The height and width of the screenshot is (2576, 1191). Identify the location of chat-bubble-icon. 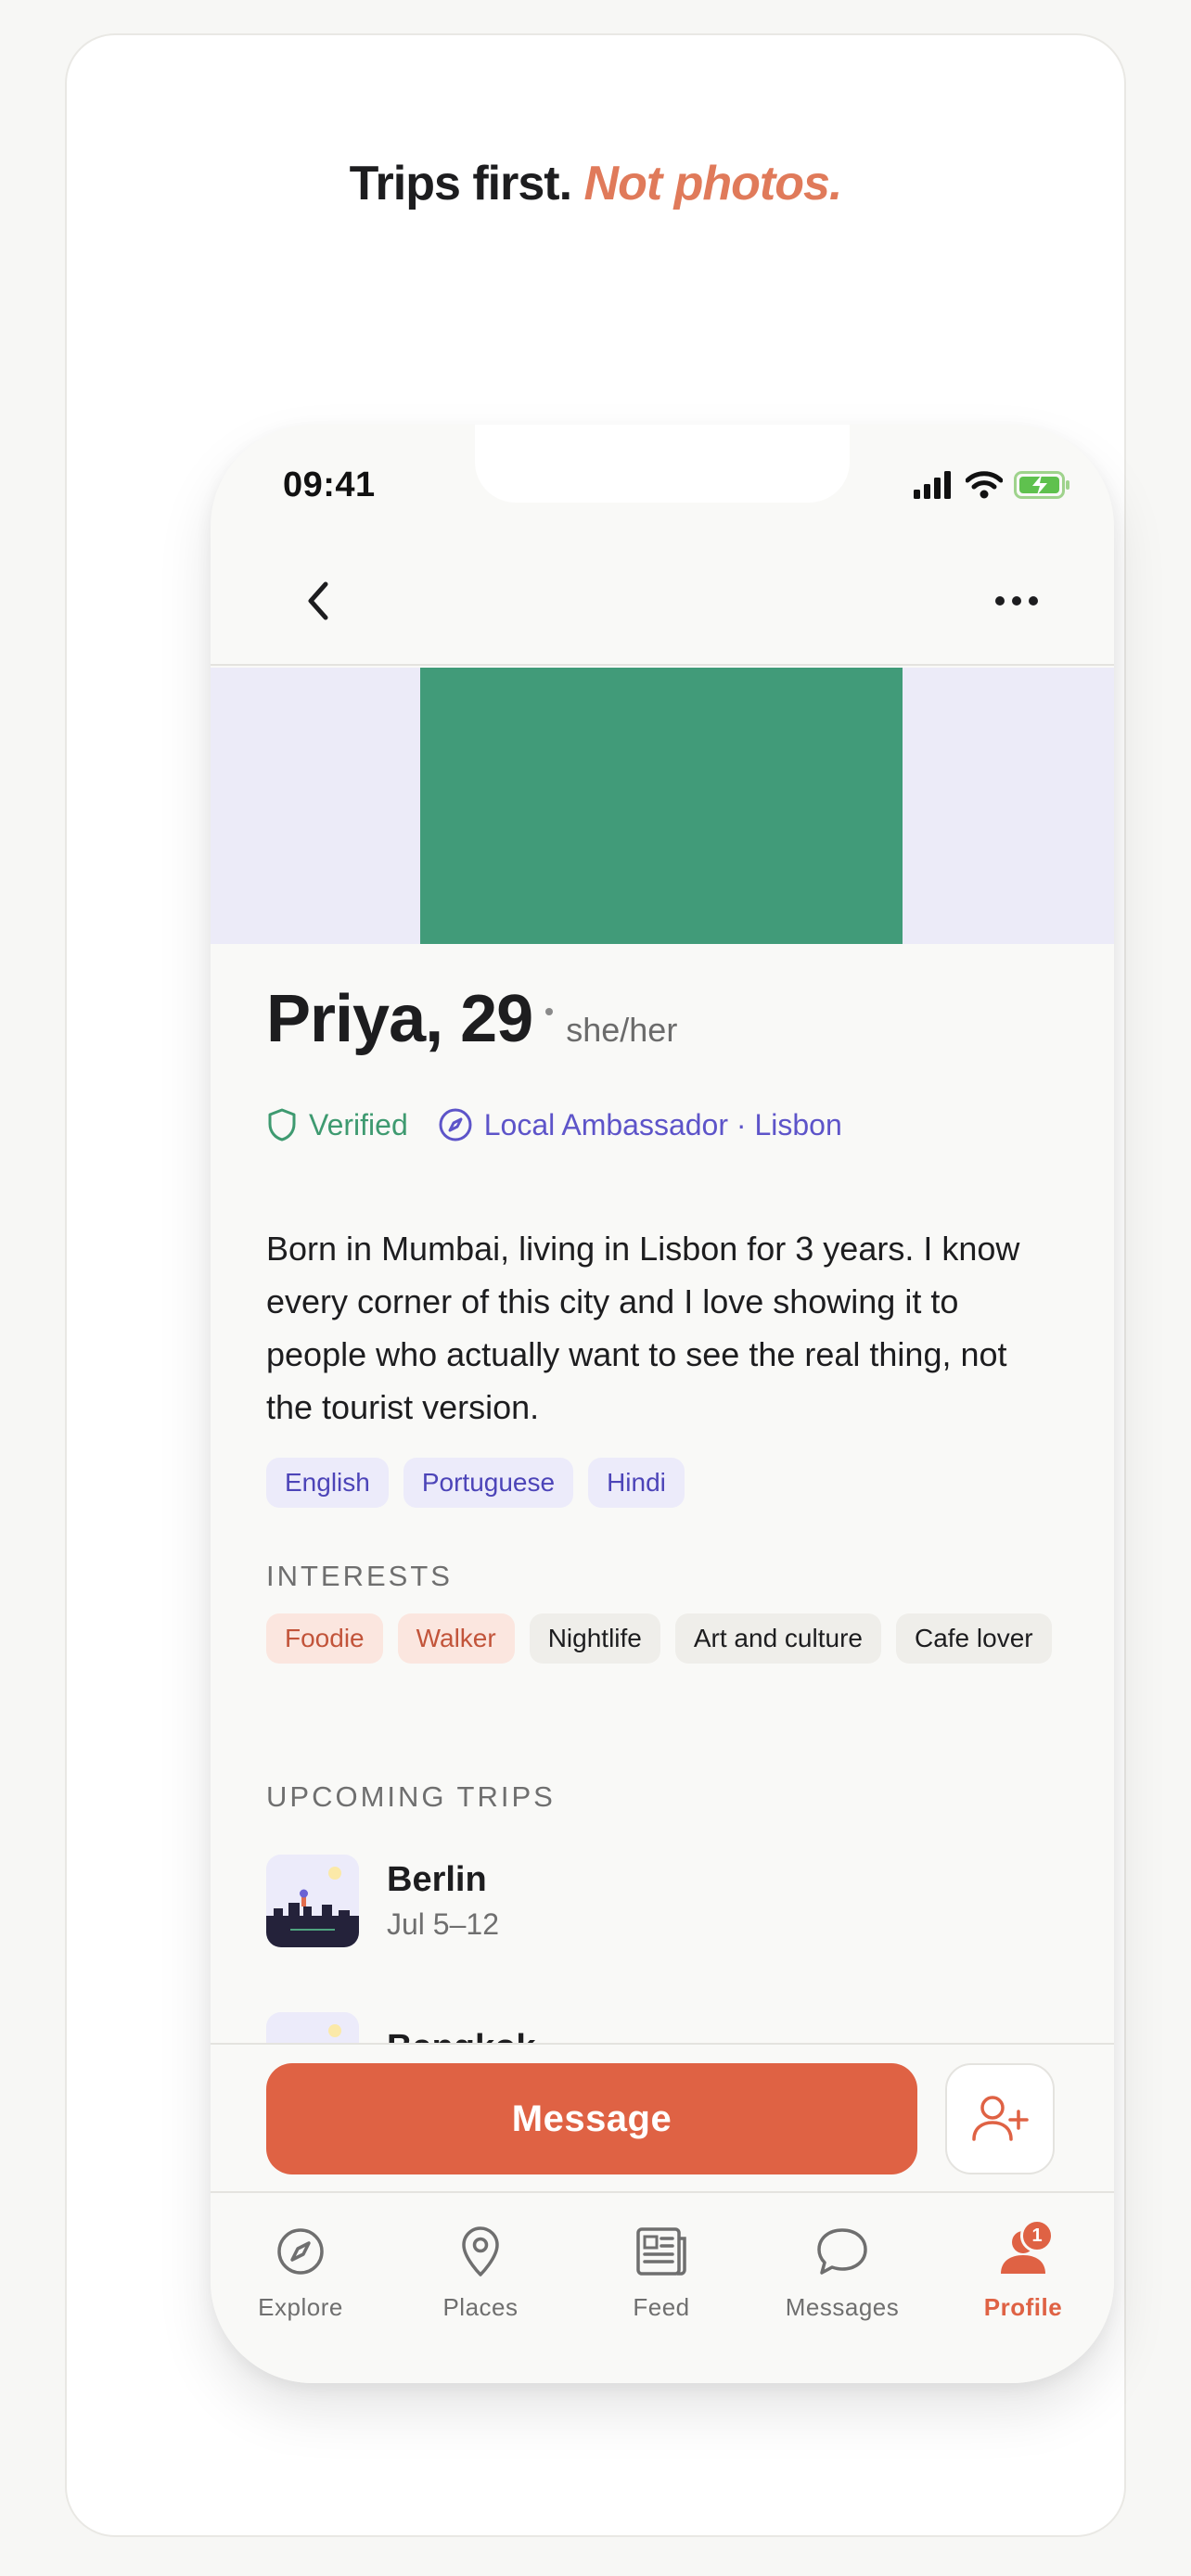
(842, 2251).